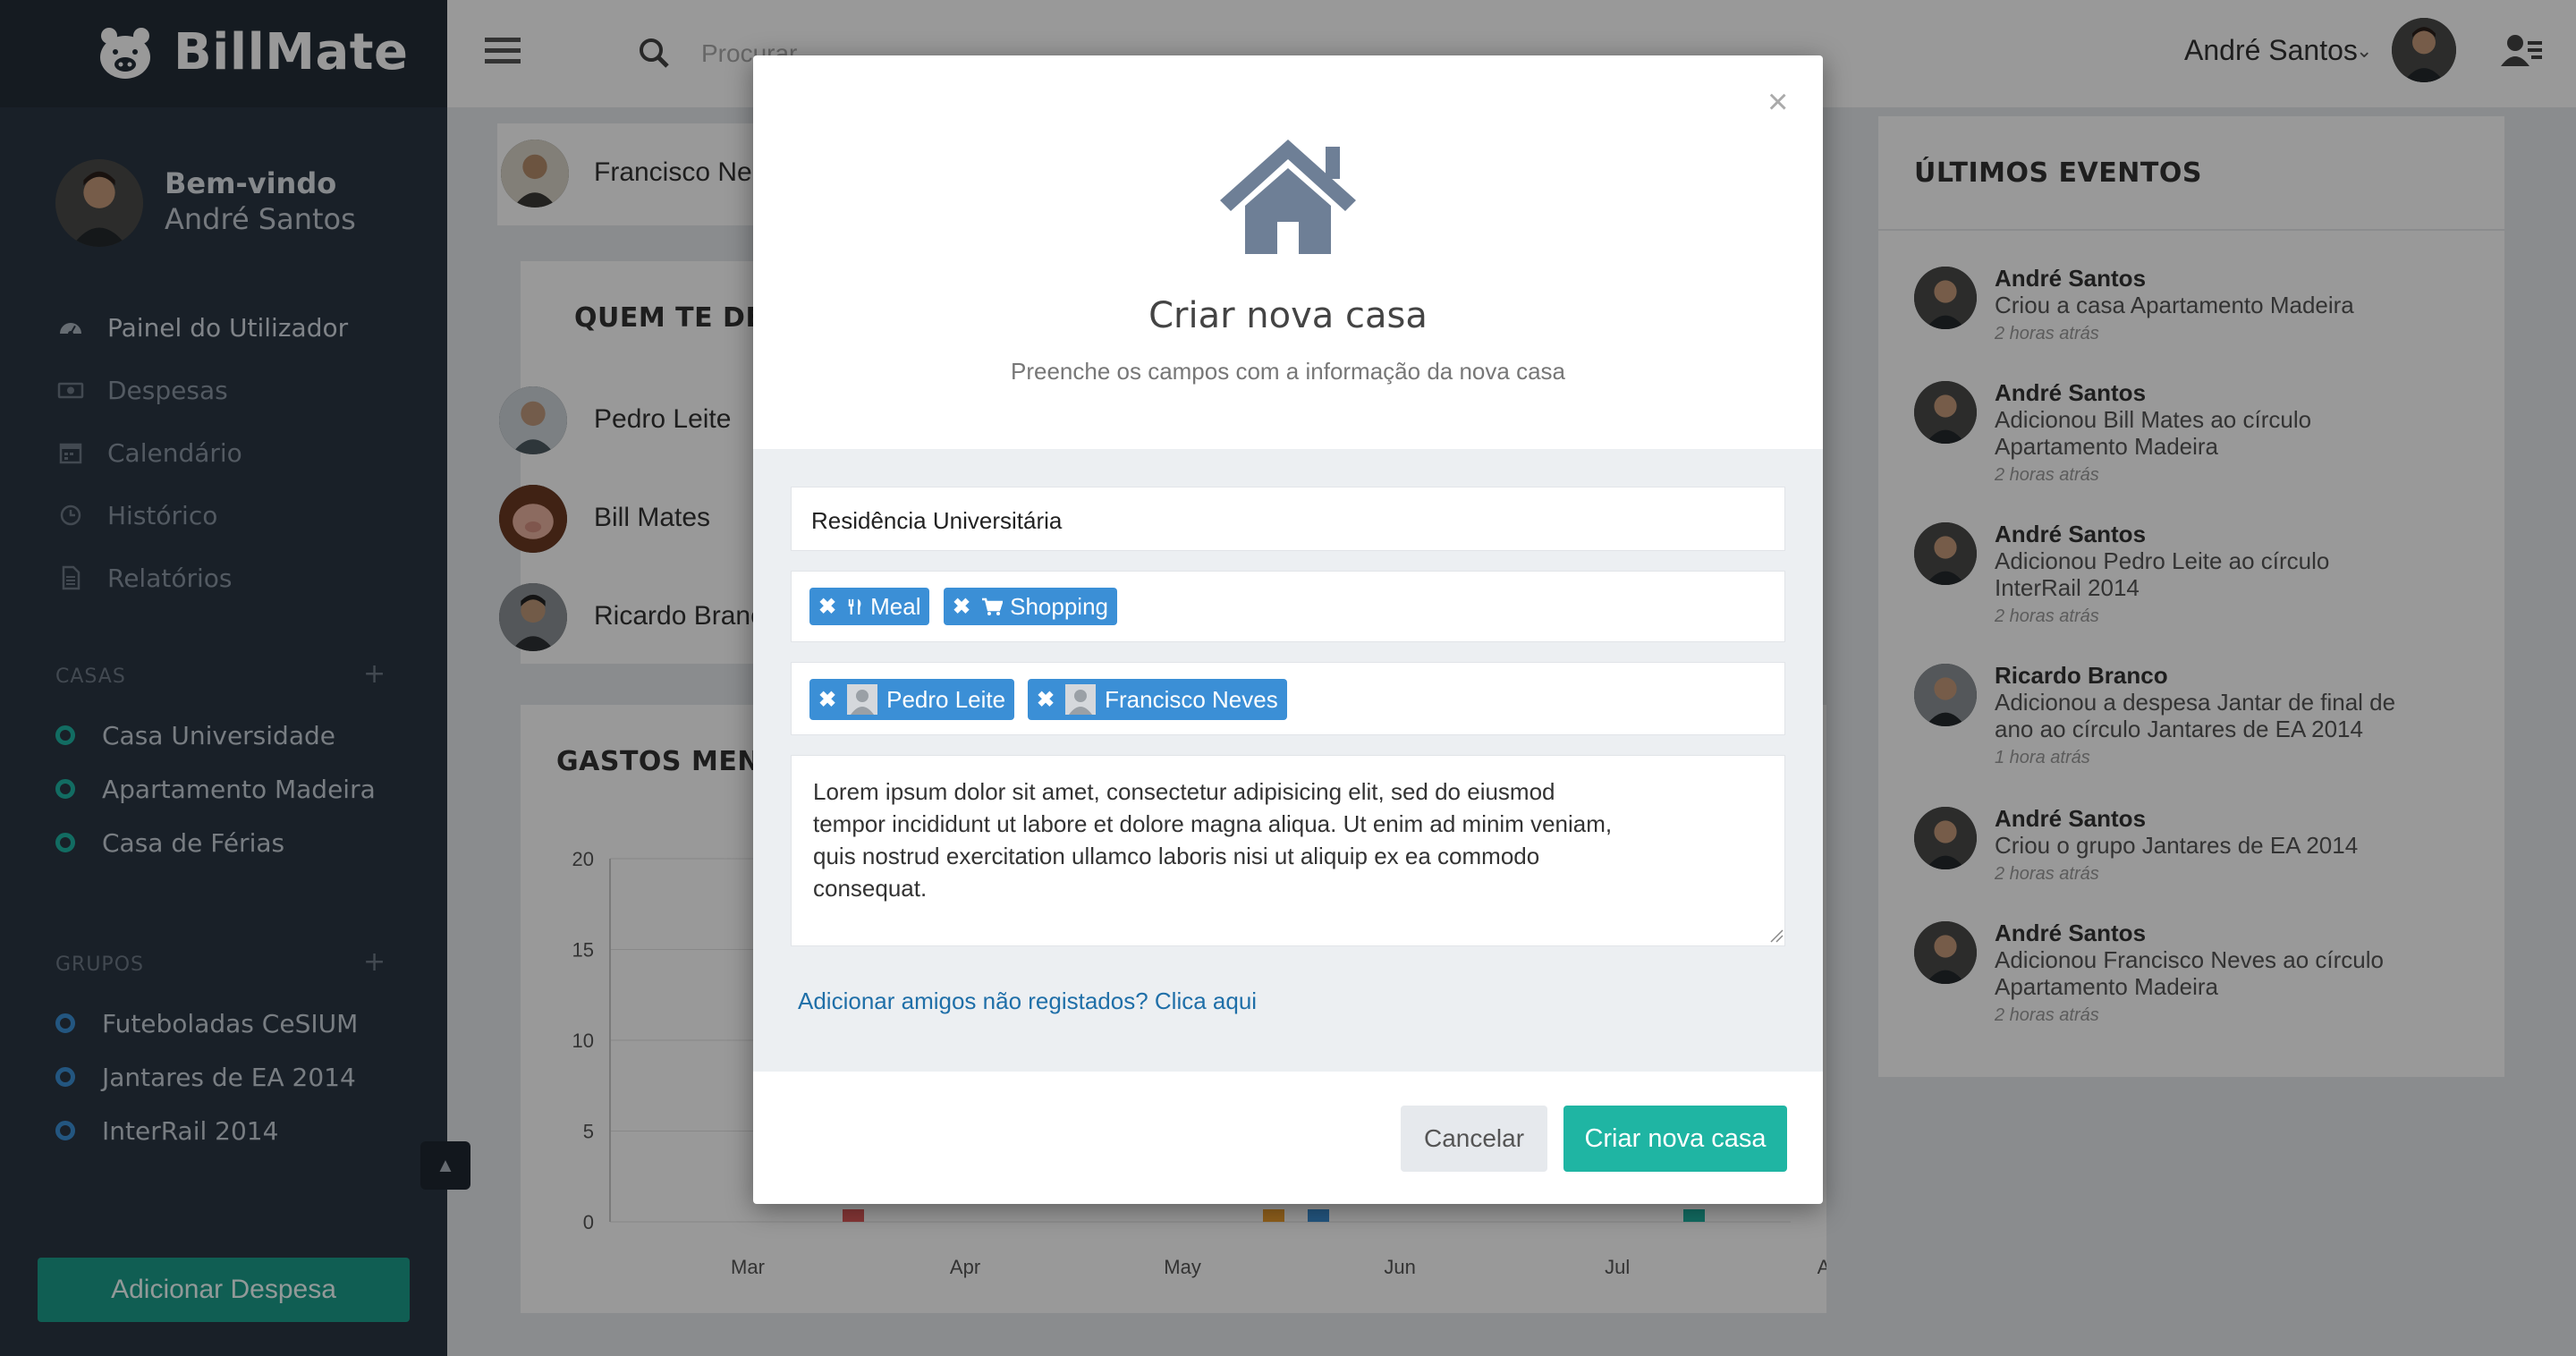 This screenshot has height=1356, width=2576. Describe the element at coordinates (1288, 519) in the screenshot. I see `house-name-input: Residência Universitária` at that location.